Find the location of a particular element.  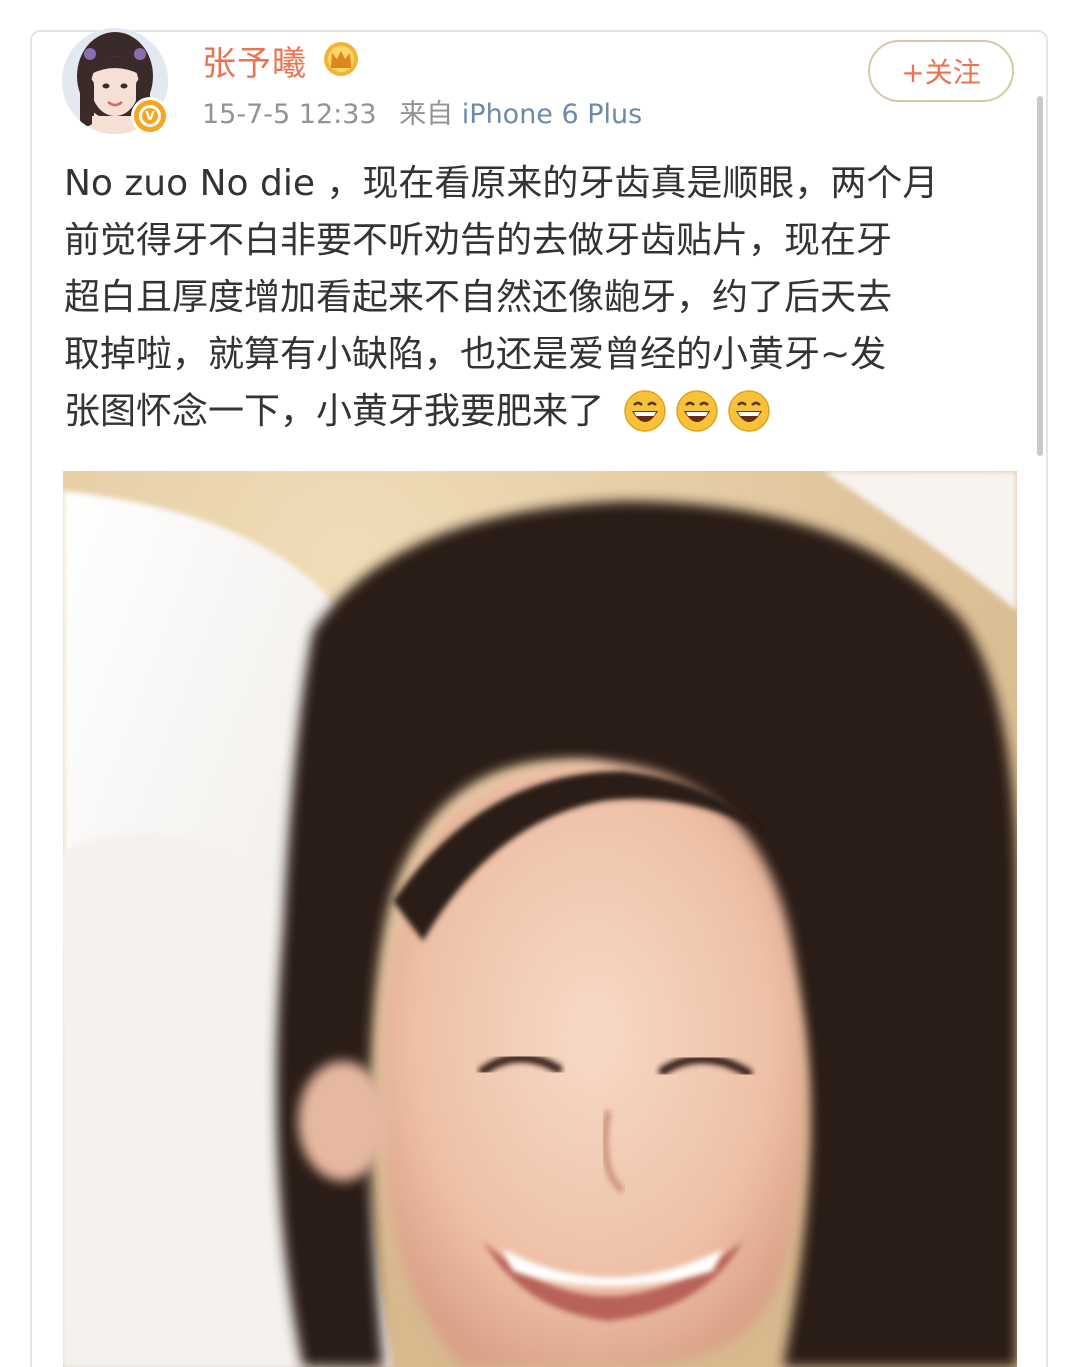

source-prefix: 来自 is located at coordinates (426, 114).